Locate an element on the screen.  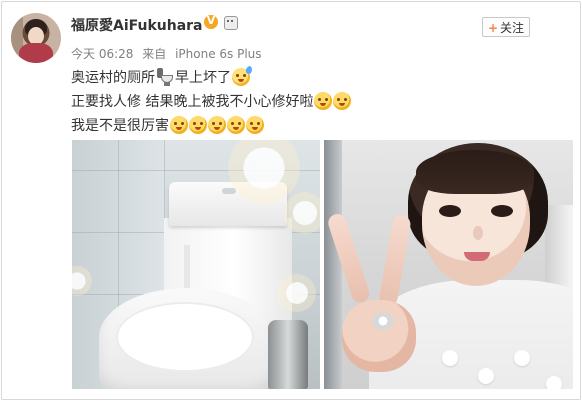
follow-button-label: 关注 is located at coordinates (512, 28).